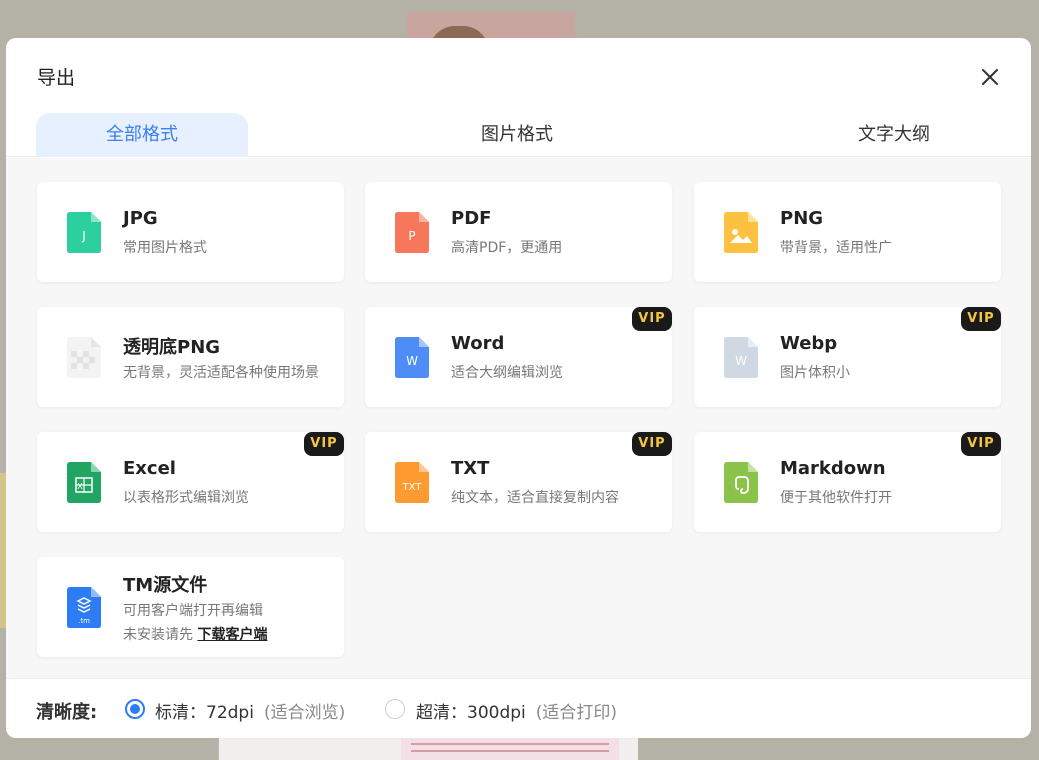  Describe the element at coordinates (518, 357) in the screenshot. I see `format-card-word: VIP W Word 适合大纲编辑浏览` at that location.